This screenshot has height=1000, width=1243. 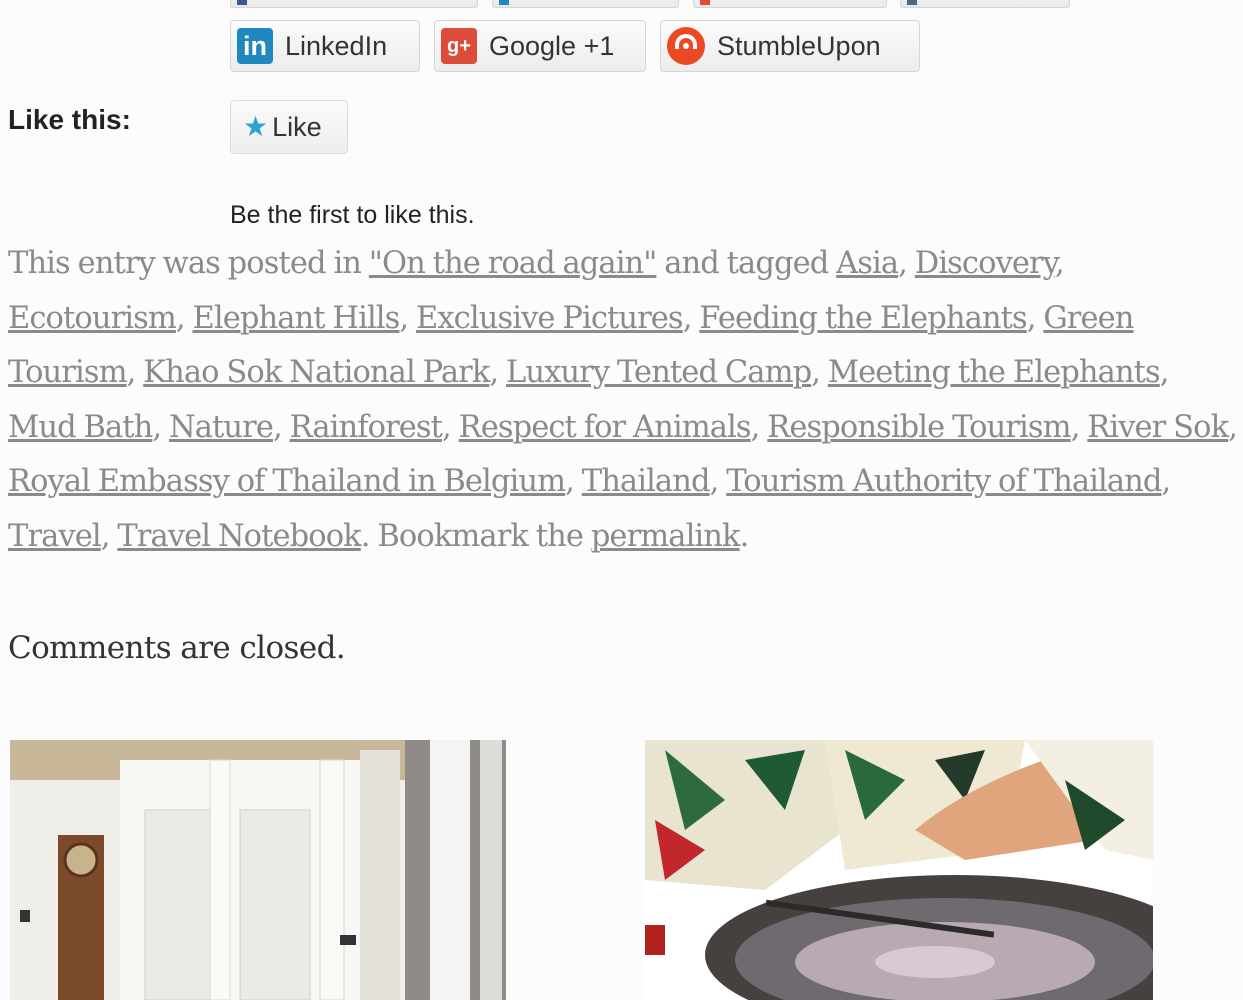 What do you see at coordinates (550, 318) in the screenshot?
I see `tag-link-exclusive-pictures: Exclusive Pictures` at bounding box center [550, 318].